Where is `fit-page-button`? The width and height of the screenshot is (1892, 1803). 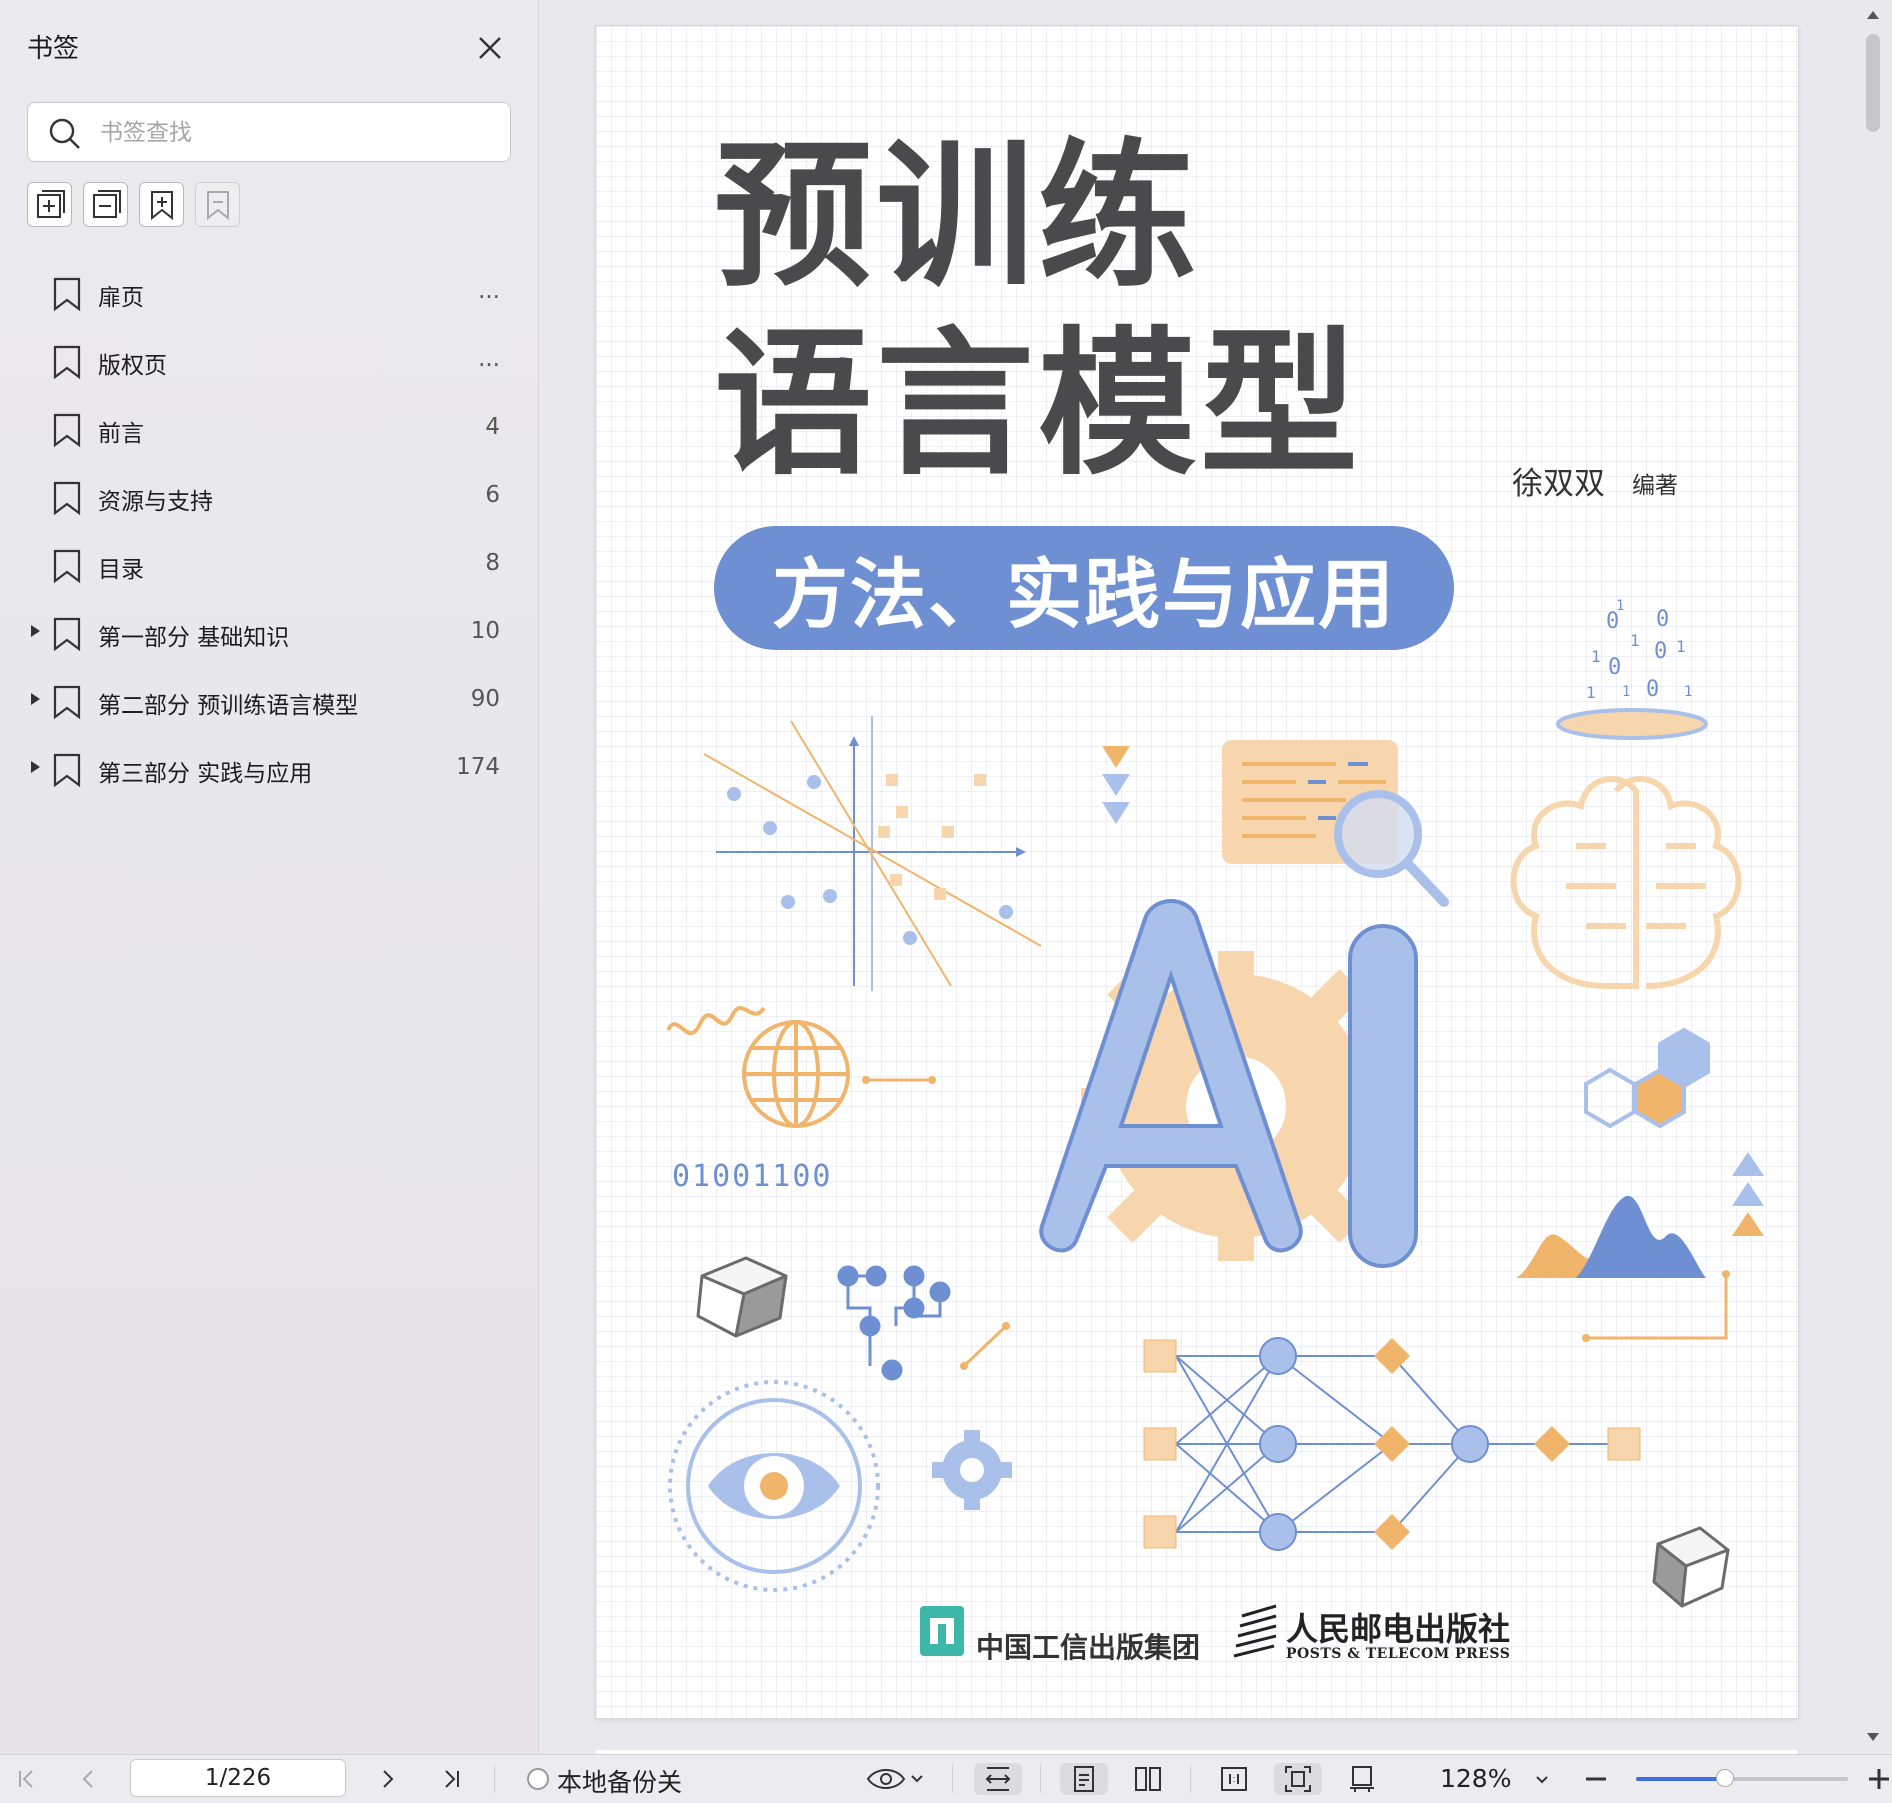
fit-page-button is located at coordinates (1298, 1779).